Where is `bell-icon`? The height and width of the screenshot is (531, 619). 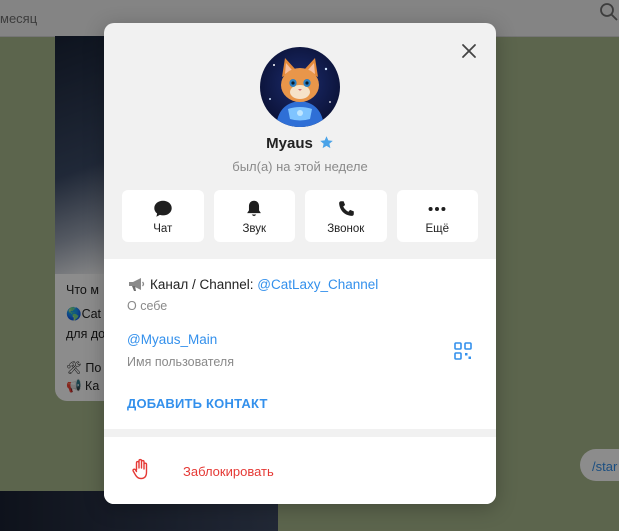 bell-icon is located at coordinates (254, 208).